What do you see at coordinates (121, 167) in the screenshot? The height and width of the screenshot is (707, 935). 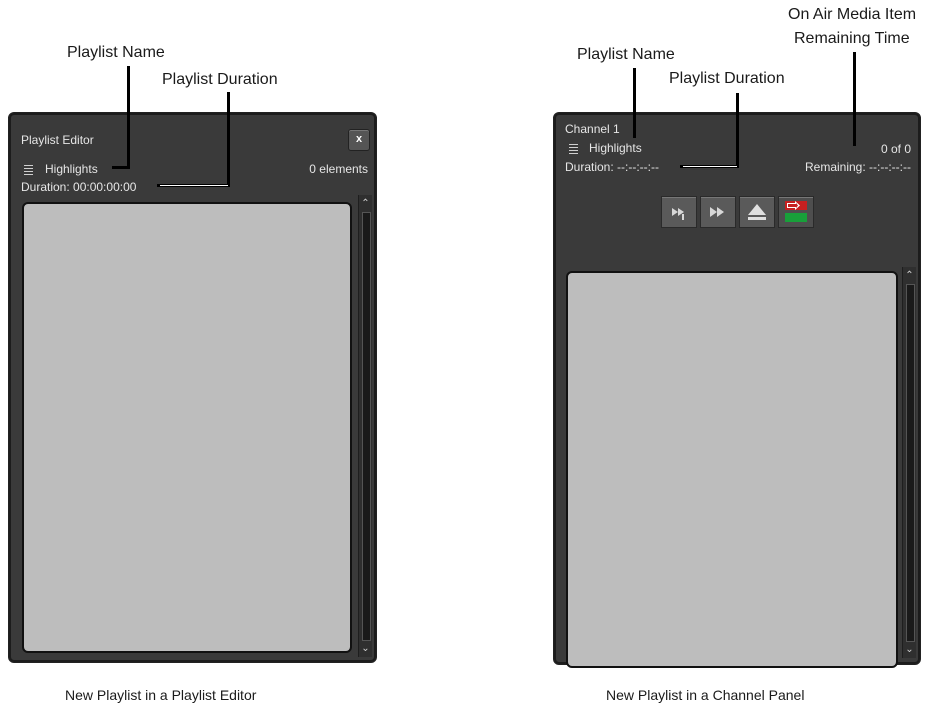 I see `leader-playlist-name-left-h` at bounding box center [121, 167].